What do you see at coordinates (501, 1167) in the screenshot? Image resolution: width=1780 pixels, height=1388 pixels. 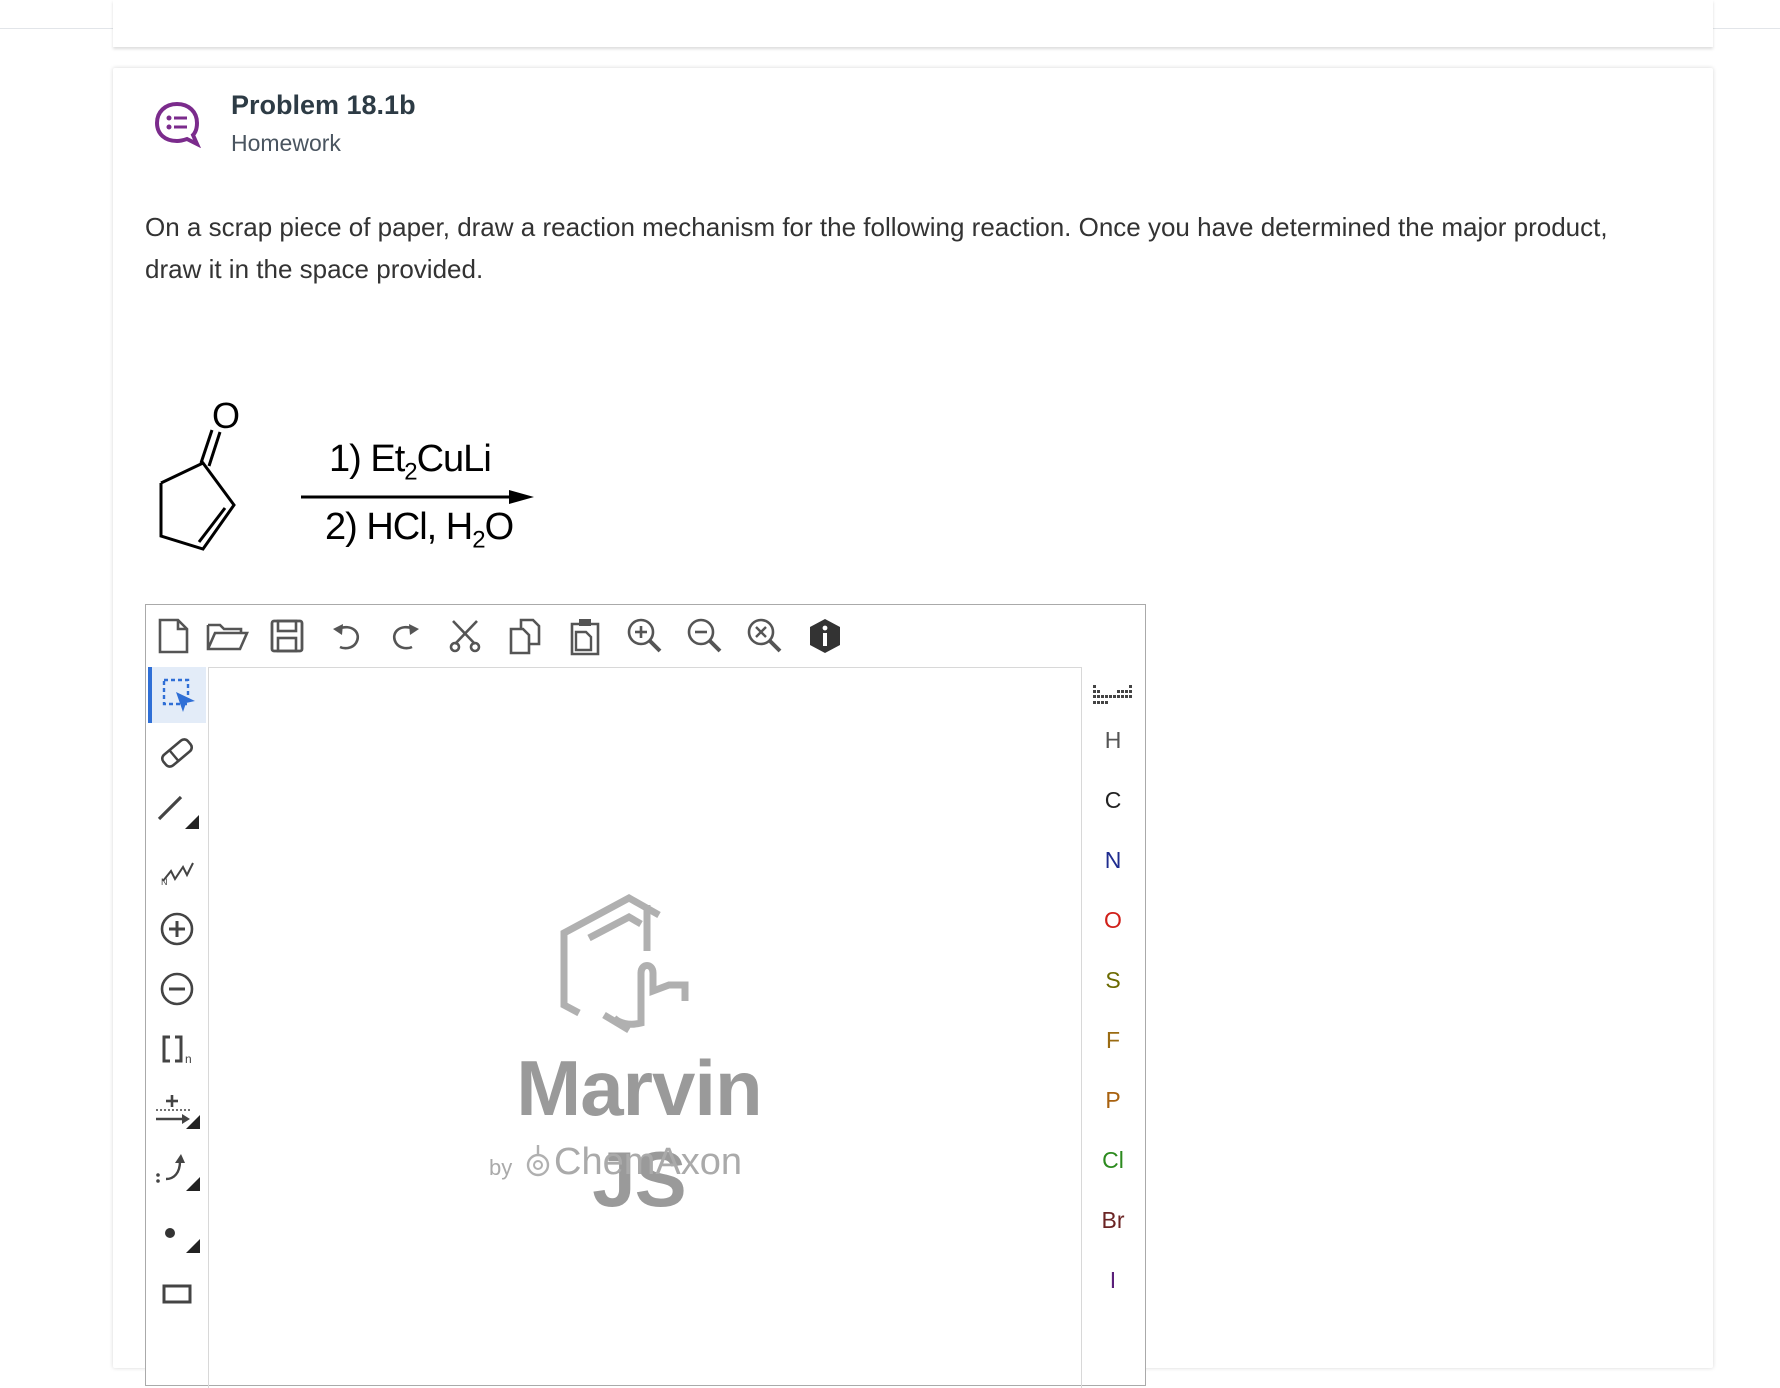 I see `logo-by-text: by` at bounding box center [501, 1167].